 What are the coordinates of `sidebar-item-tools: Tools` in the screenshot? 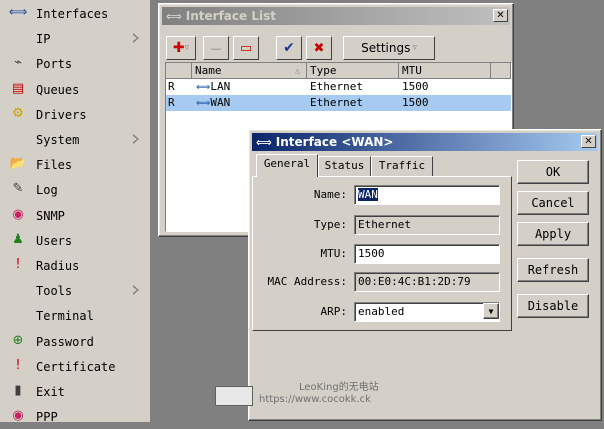 It's located at (75, 290).